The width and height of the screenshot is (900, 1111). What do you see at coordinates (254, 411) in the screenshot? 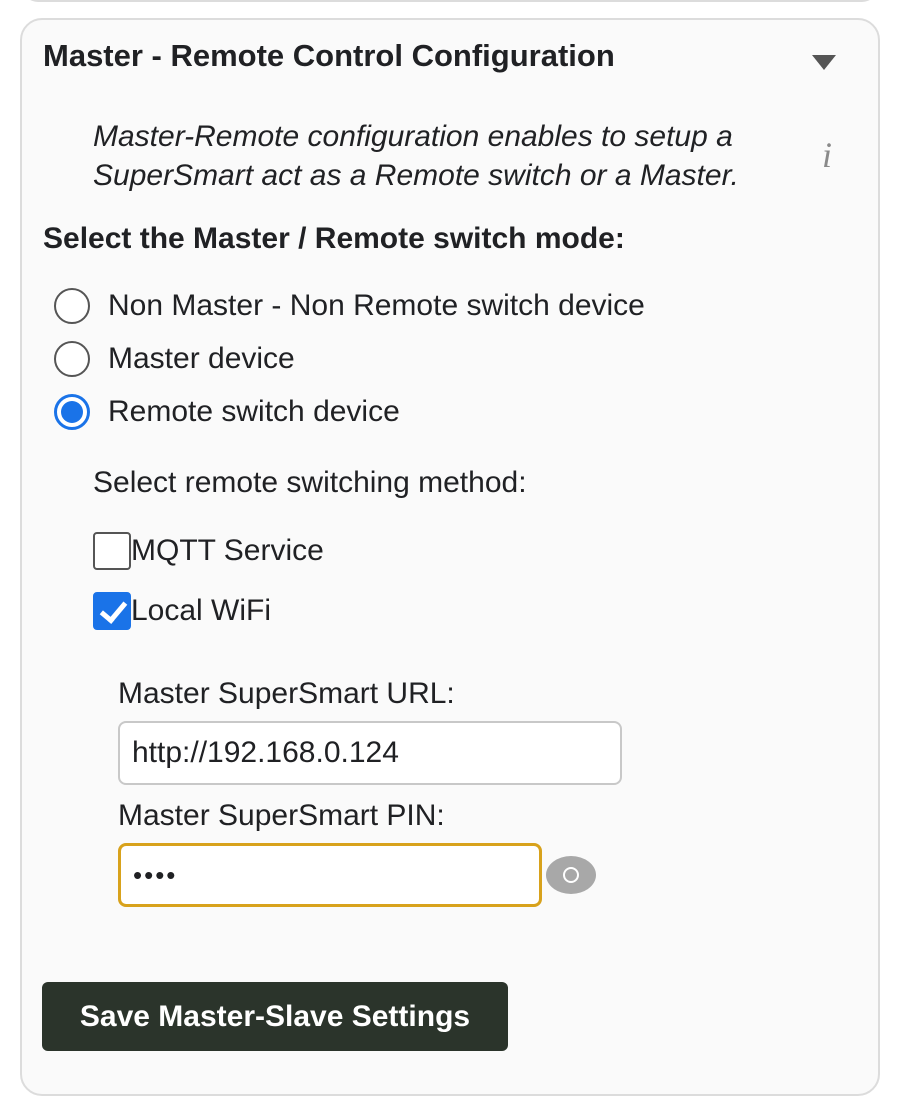
I see `radio-label: Remote switch device` at bounding box center [254, 411].